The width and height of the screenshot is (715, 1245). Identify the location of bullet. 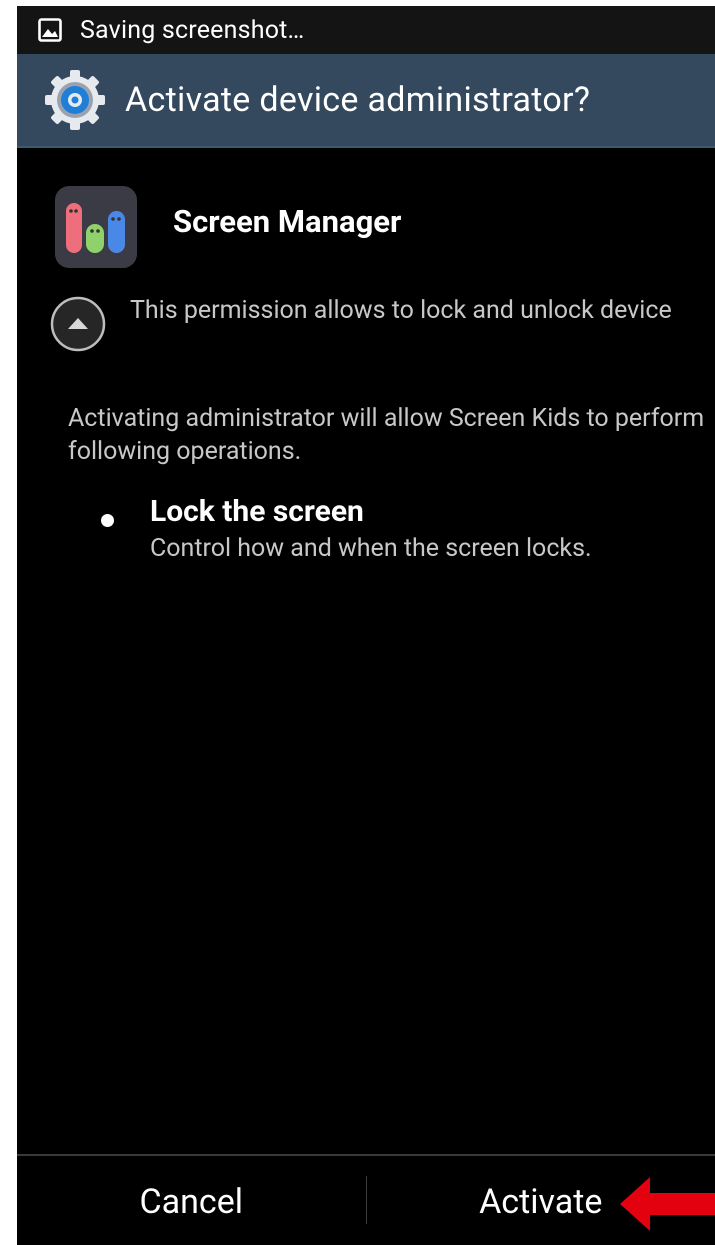
(107, 520).